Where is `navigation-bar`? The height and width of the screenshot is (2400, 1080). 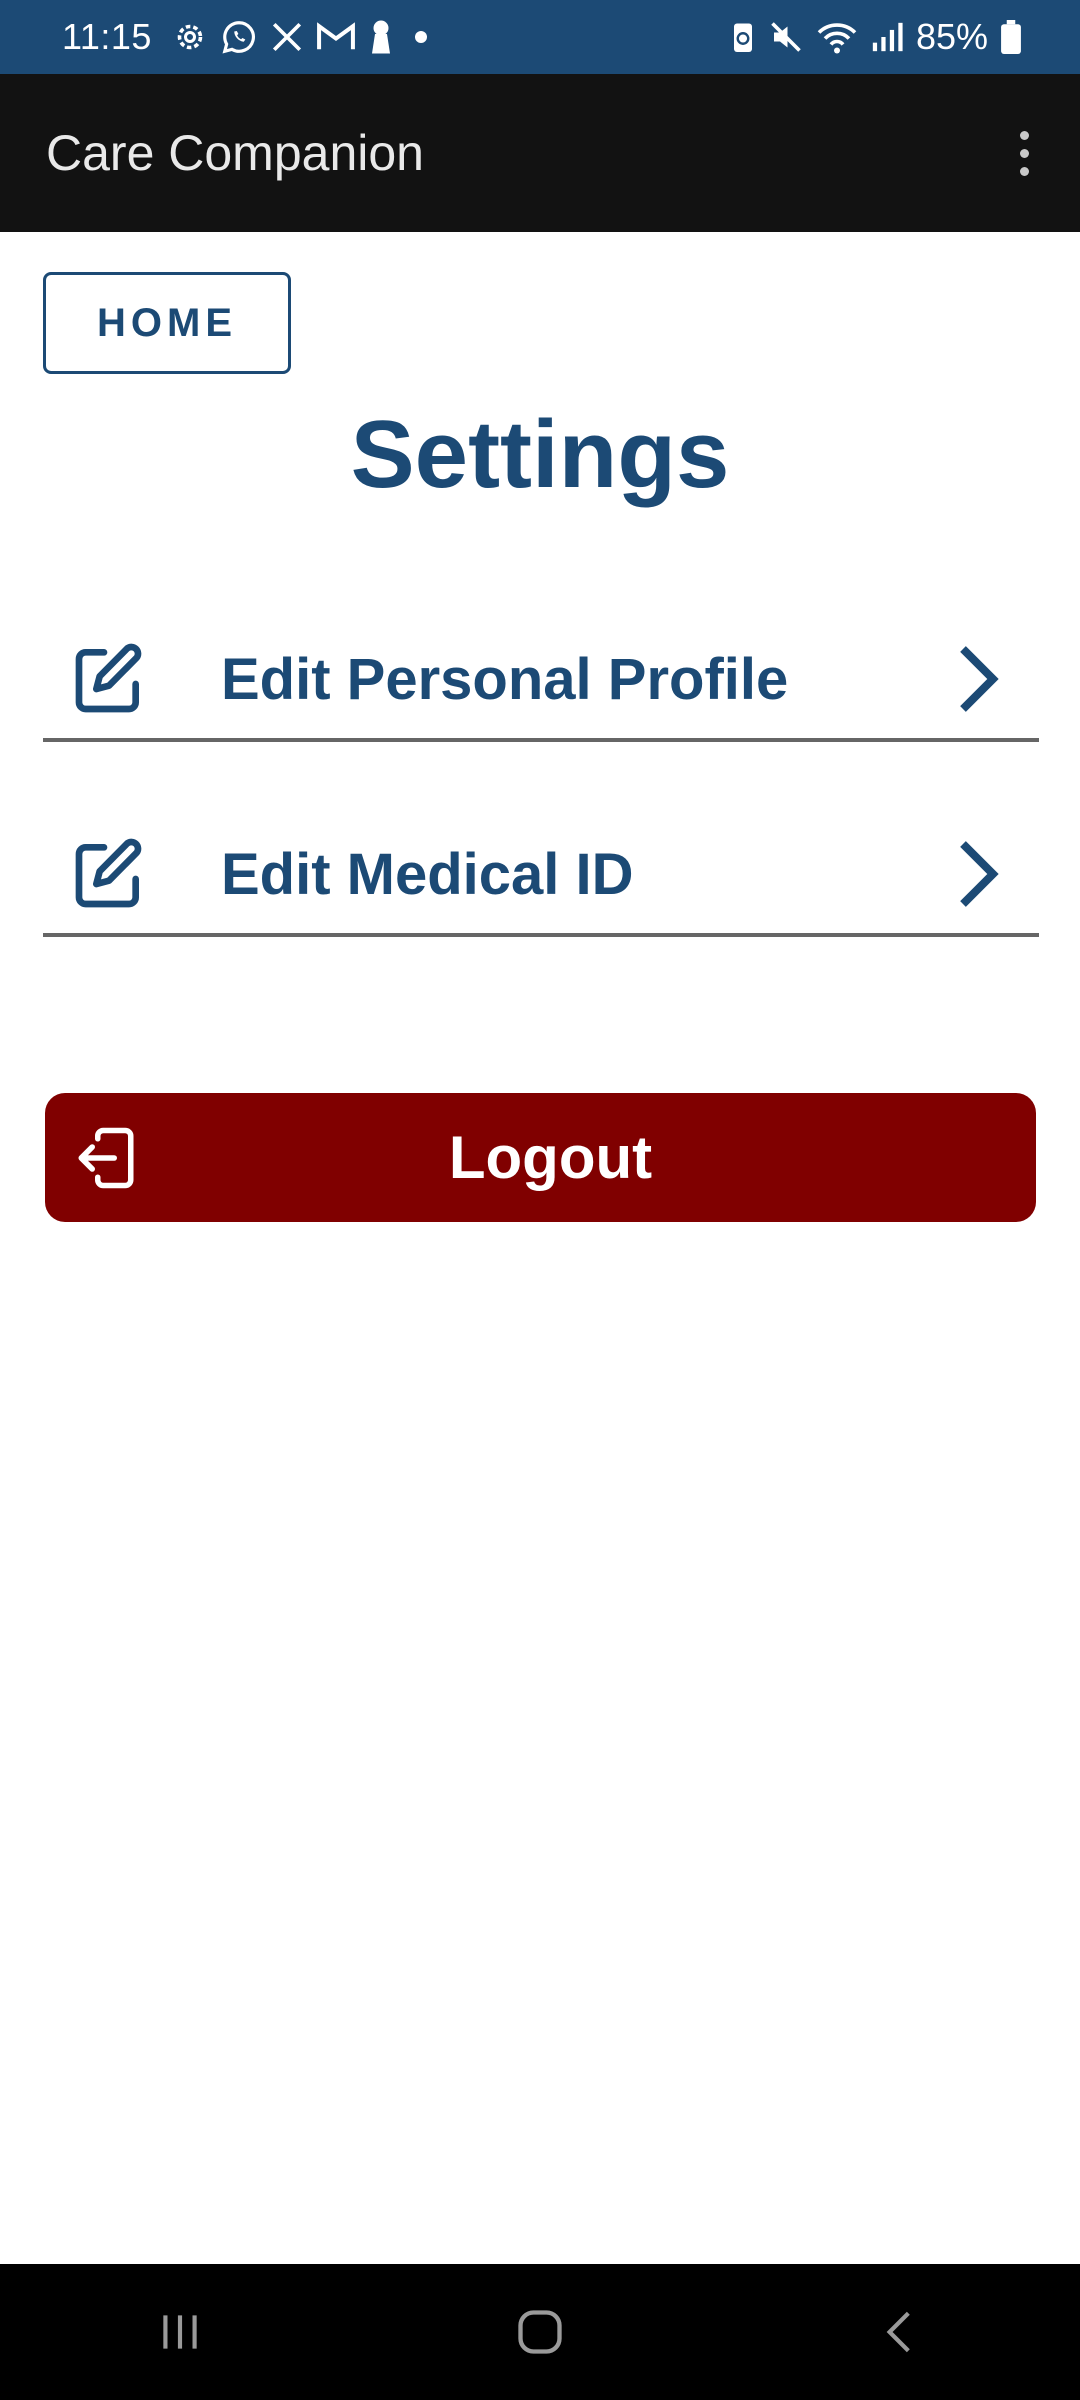
navigation-bar is located at coordinates (540, 2332).